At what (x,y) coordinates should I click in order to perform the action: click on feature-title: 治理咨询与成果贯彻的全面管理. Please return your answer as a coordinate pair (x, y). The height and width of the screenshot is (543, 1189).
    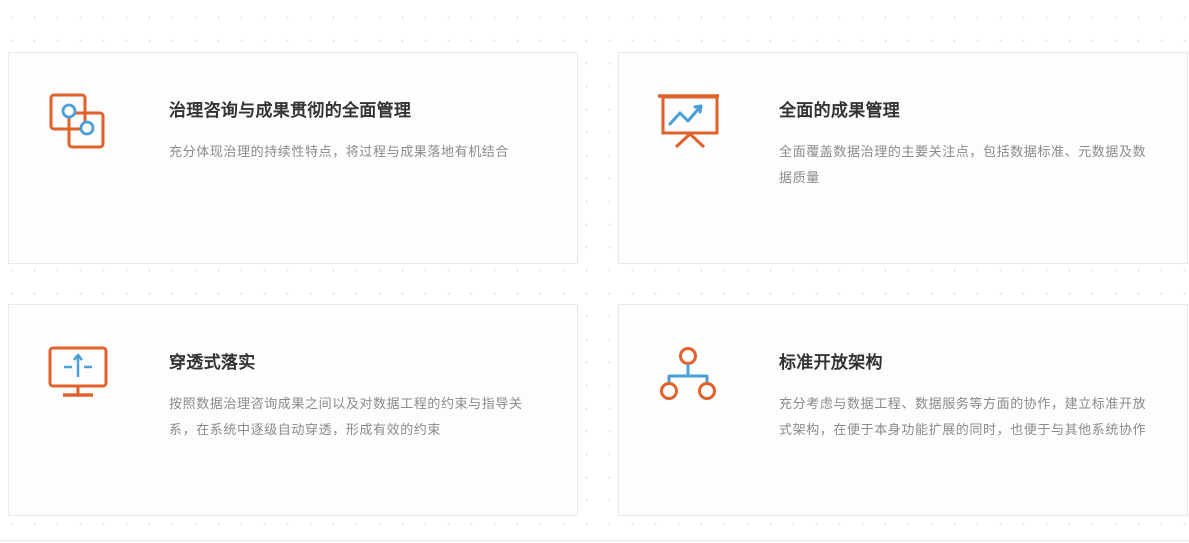
    Looking at the image, I should click on (290, 110).